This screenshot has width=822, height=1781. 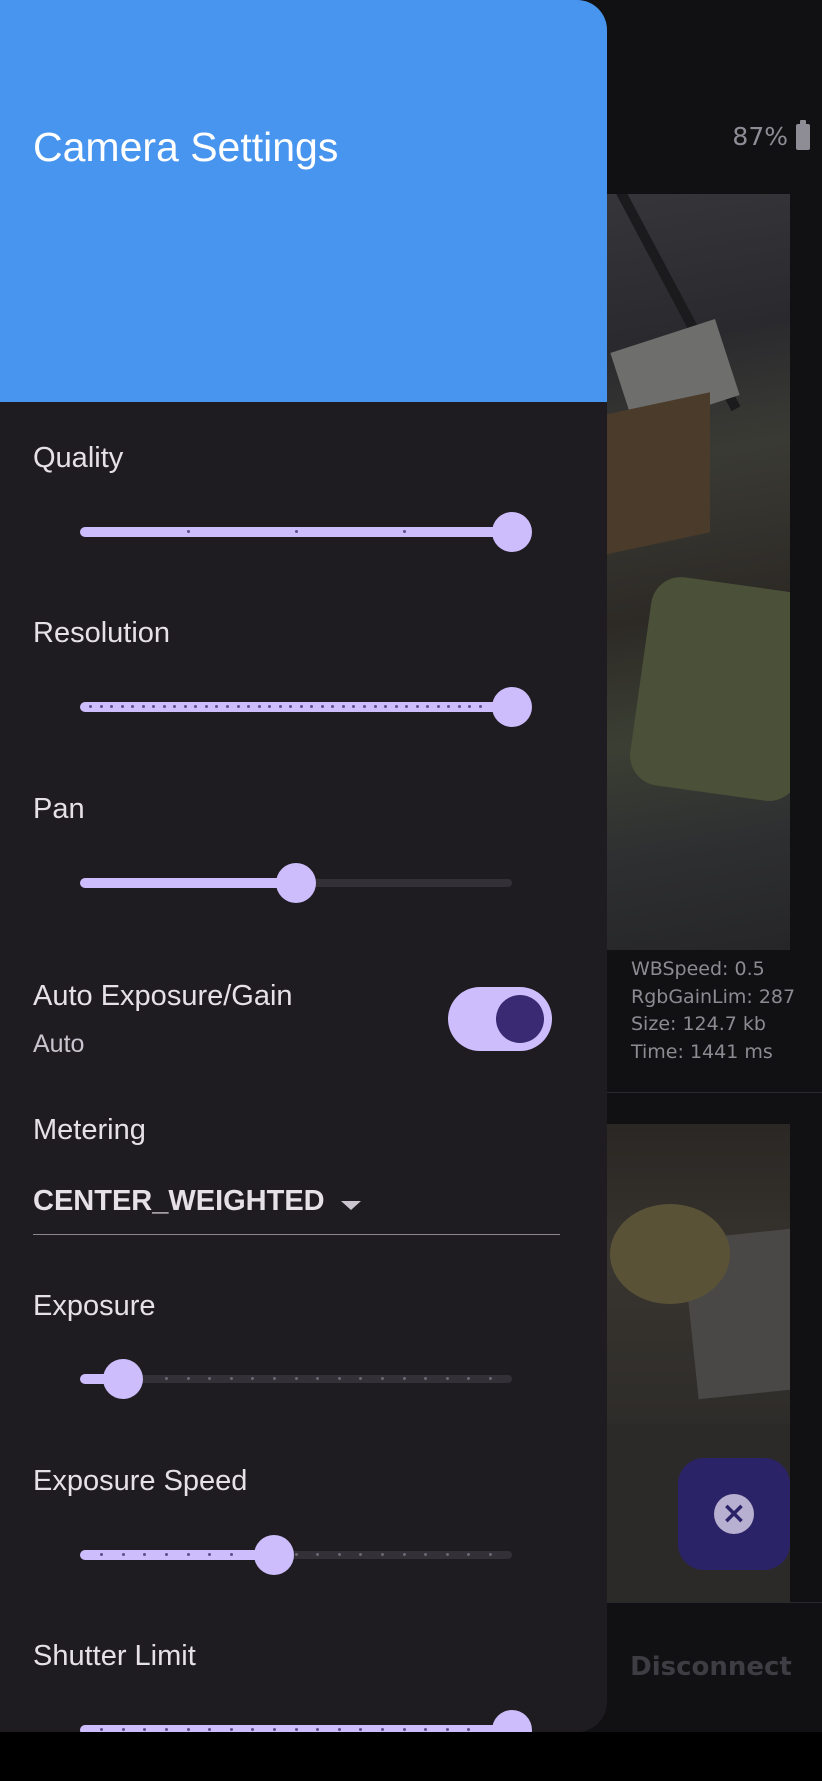 What do you see at coordinates (698, 969) in the screenshot?
I see `wb-speed-text: WBSpeed: 0.5` at bounding box center [698, 969].